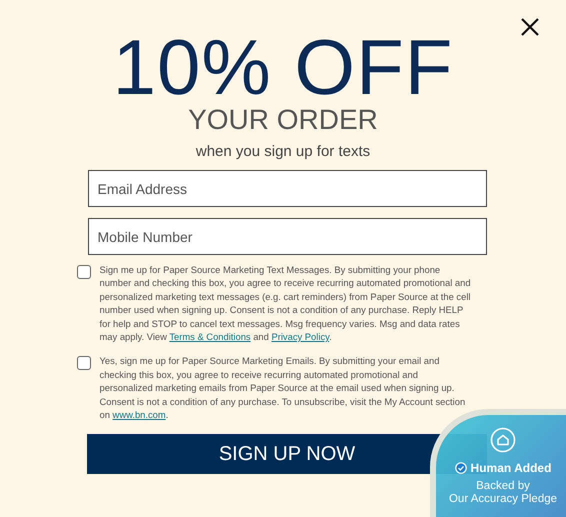 This screenshot has width=566, height=517. Describe the element at coordinates (503, 499) in the screenshot. I see `badge-text: Our Accuracy Pledge` at that location.